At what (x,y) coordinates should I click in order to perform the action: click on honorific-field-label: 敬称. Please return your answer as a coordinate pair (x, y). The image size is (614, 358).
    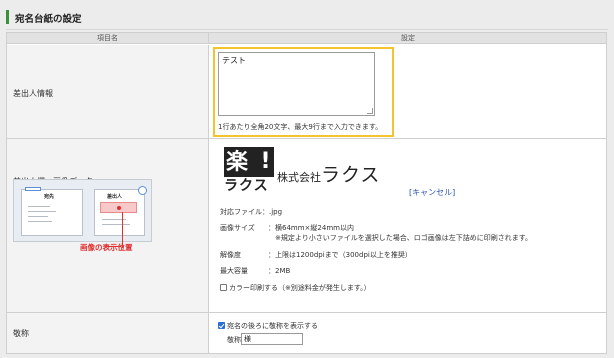
    Looking at the image, I should click on (234, 340).